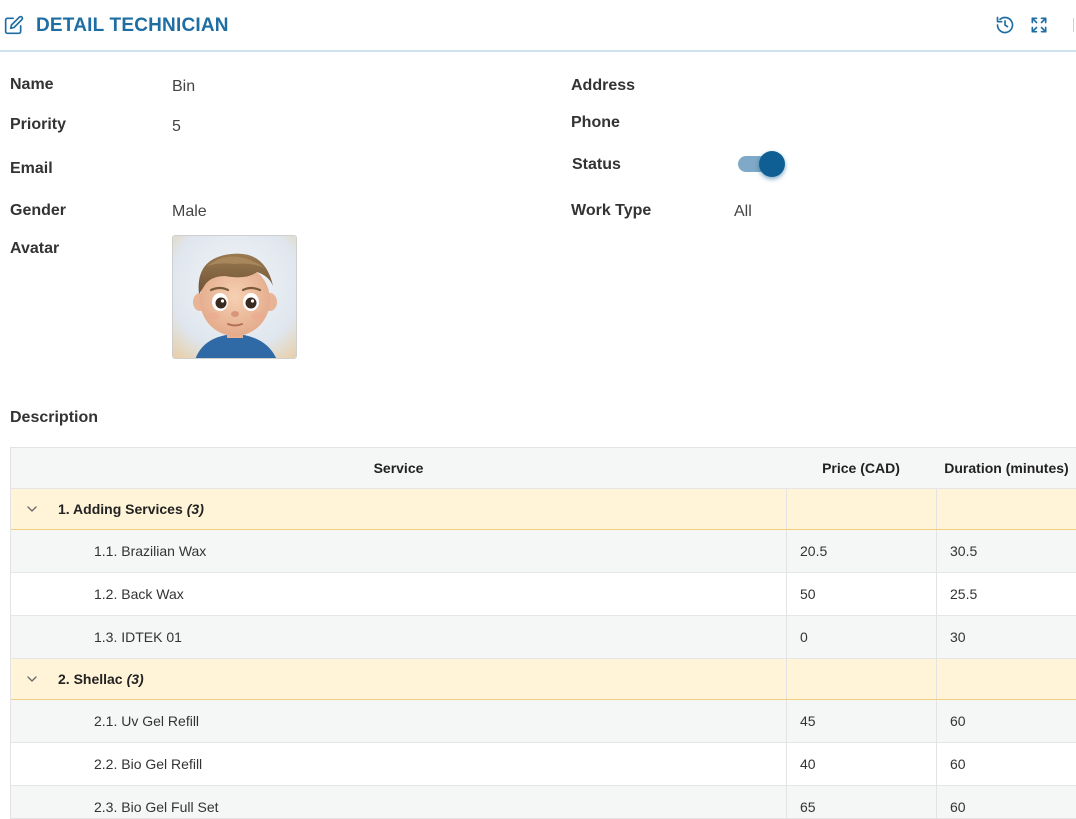 This screenshot has height=819, width=1076. What do you see at coordinates (156, 807) in the screenshot?
I see `service-cell: 2.3. Bio Gel Full Set` at bounding box center [156, 807].